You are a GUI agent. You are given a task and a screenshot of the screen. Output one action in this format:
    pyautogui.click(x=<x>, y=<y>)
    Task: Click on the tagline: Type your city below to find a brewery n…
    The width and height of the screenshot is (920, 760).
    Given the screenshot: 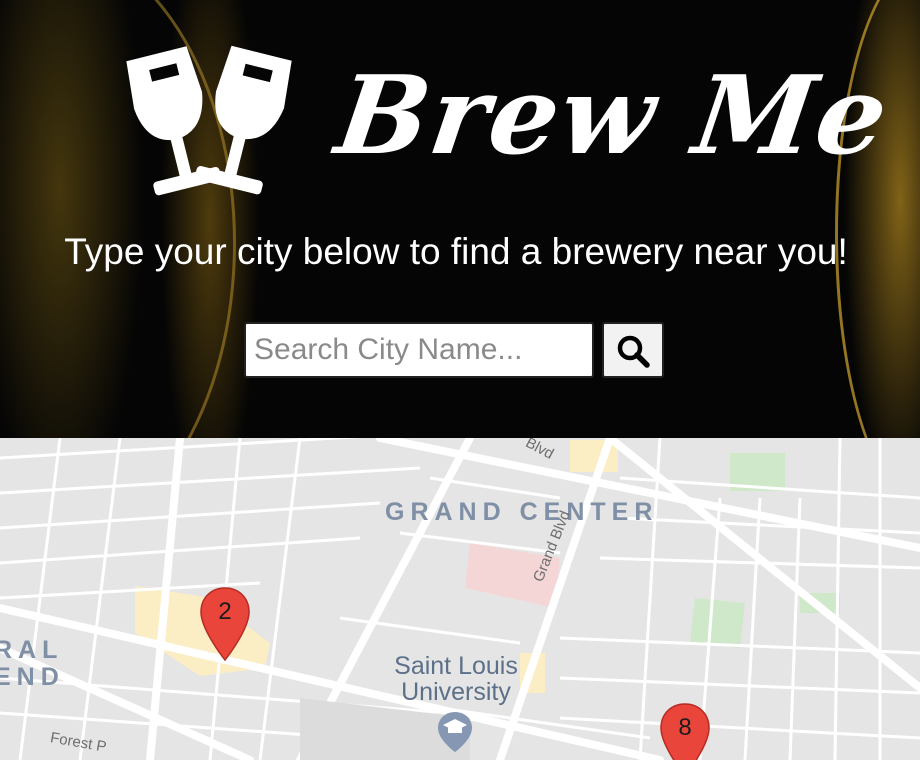 What is the action you would take?
    pyautogui.click(x=456, y=251)
    